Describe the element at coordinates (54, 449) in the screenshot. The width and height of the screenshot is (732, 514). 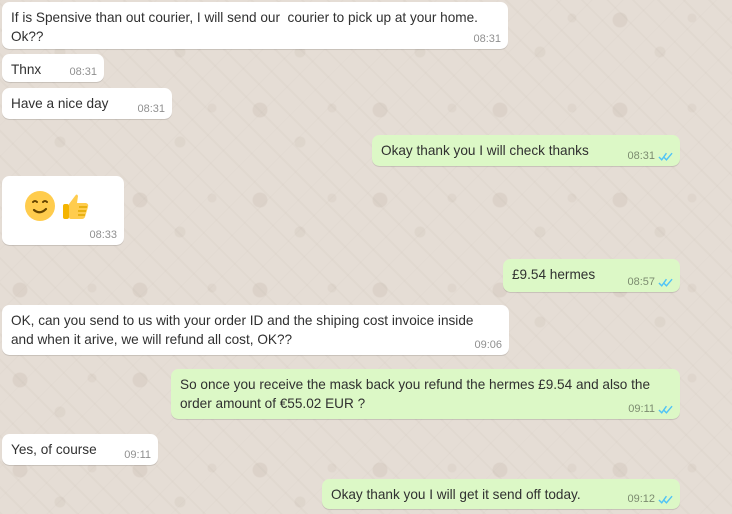
I see `message-text: Yes, of course` at that location.